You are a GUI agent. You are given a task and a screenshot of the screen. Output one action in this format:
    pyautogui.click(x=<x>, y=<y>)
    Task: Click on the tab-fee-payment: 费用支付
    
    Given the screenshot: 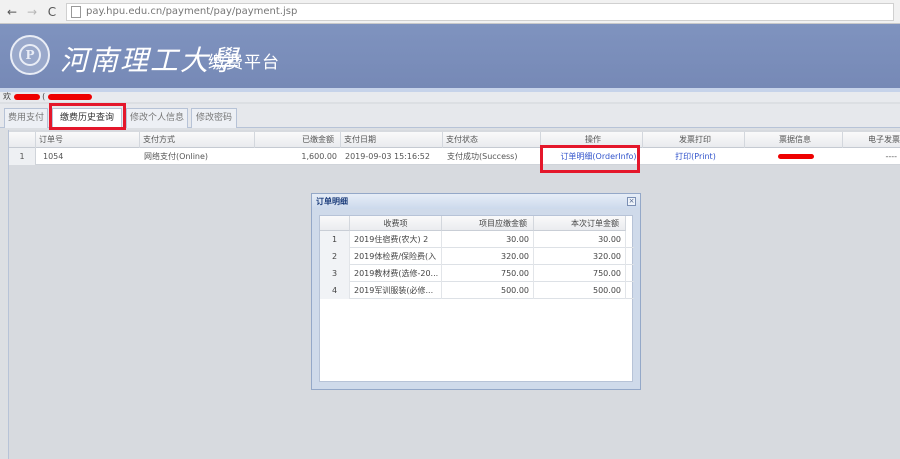 What is the action you would take?
    pyautogui.click(x=26, y=118)
    